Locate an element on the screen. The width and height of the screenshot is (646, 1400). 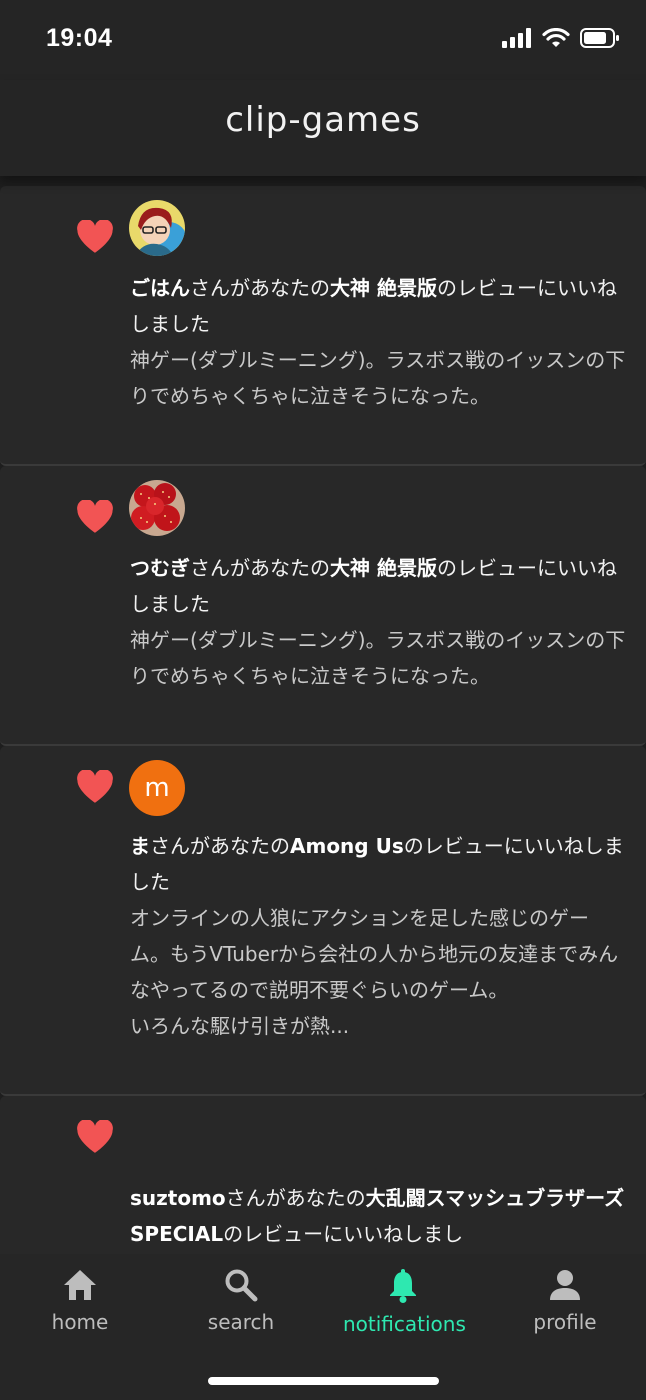
notification-username: ま is located at coordinates (140, 846).